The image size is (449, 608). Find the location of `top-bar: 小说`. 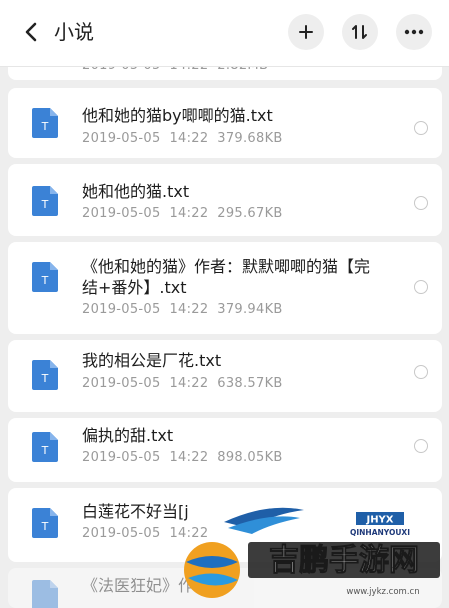

top-bar: 小说 is located at coordinates (224, 33).